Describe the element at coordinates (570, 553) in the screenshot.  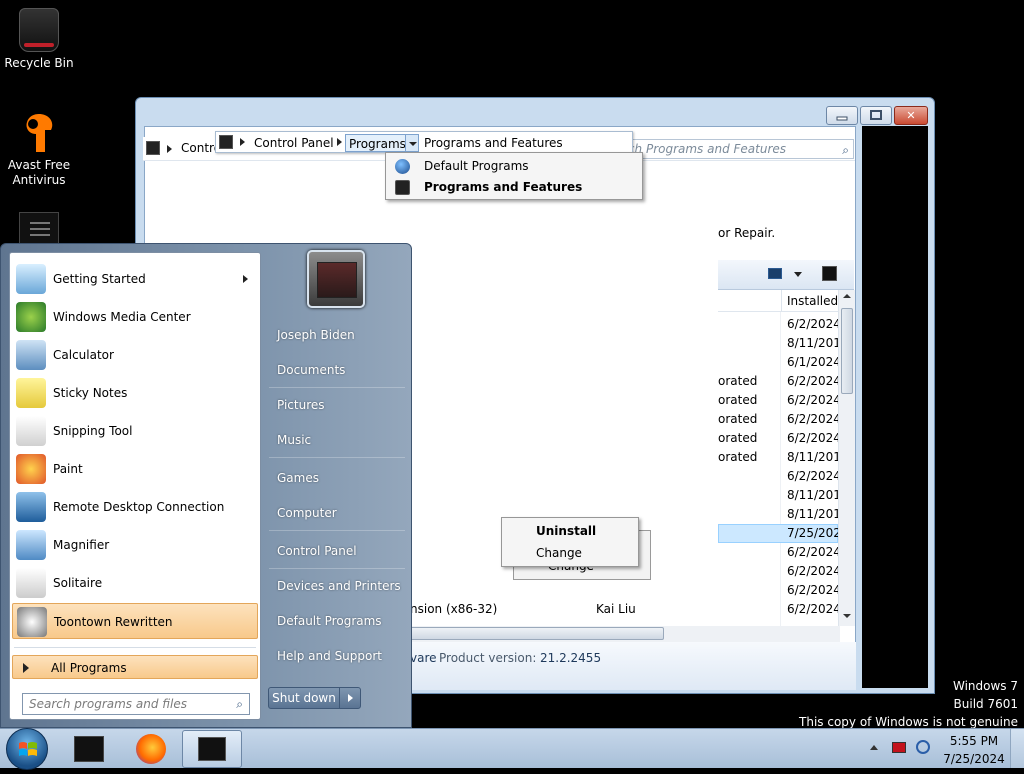
I see `menu-item-change: Change` at that location.